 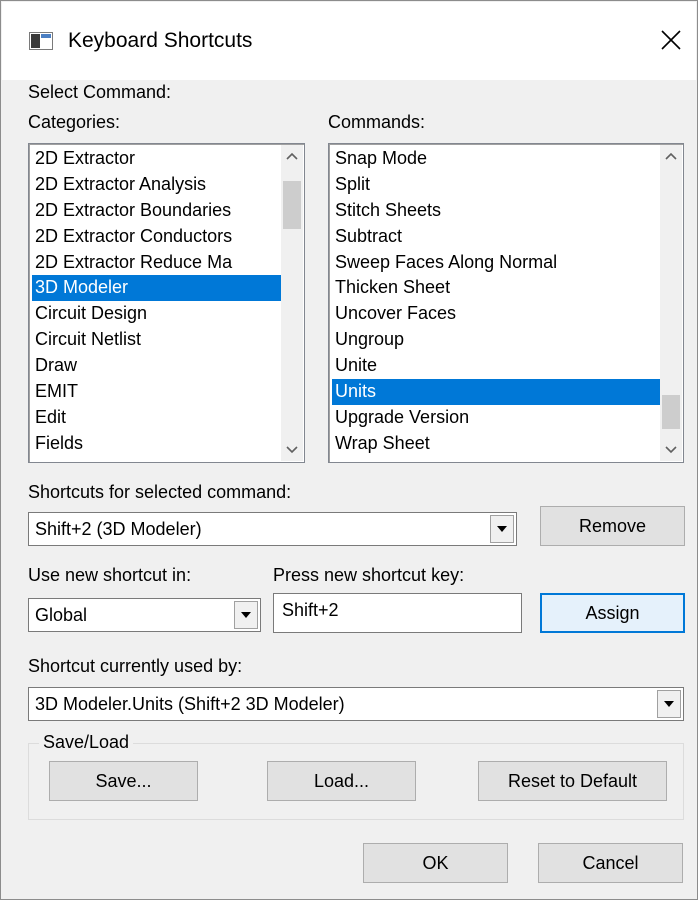 I want to click on remove-button: Remove, so click(x=612, y=526).